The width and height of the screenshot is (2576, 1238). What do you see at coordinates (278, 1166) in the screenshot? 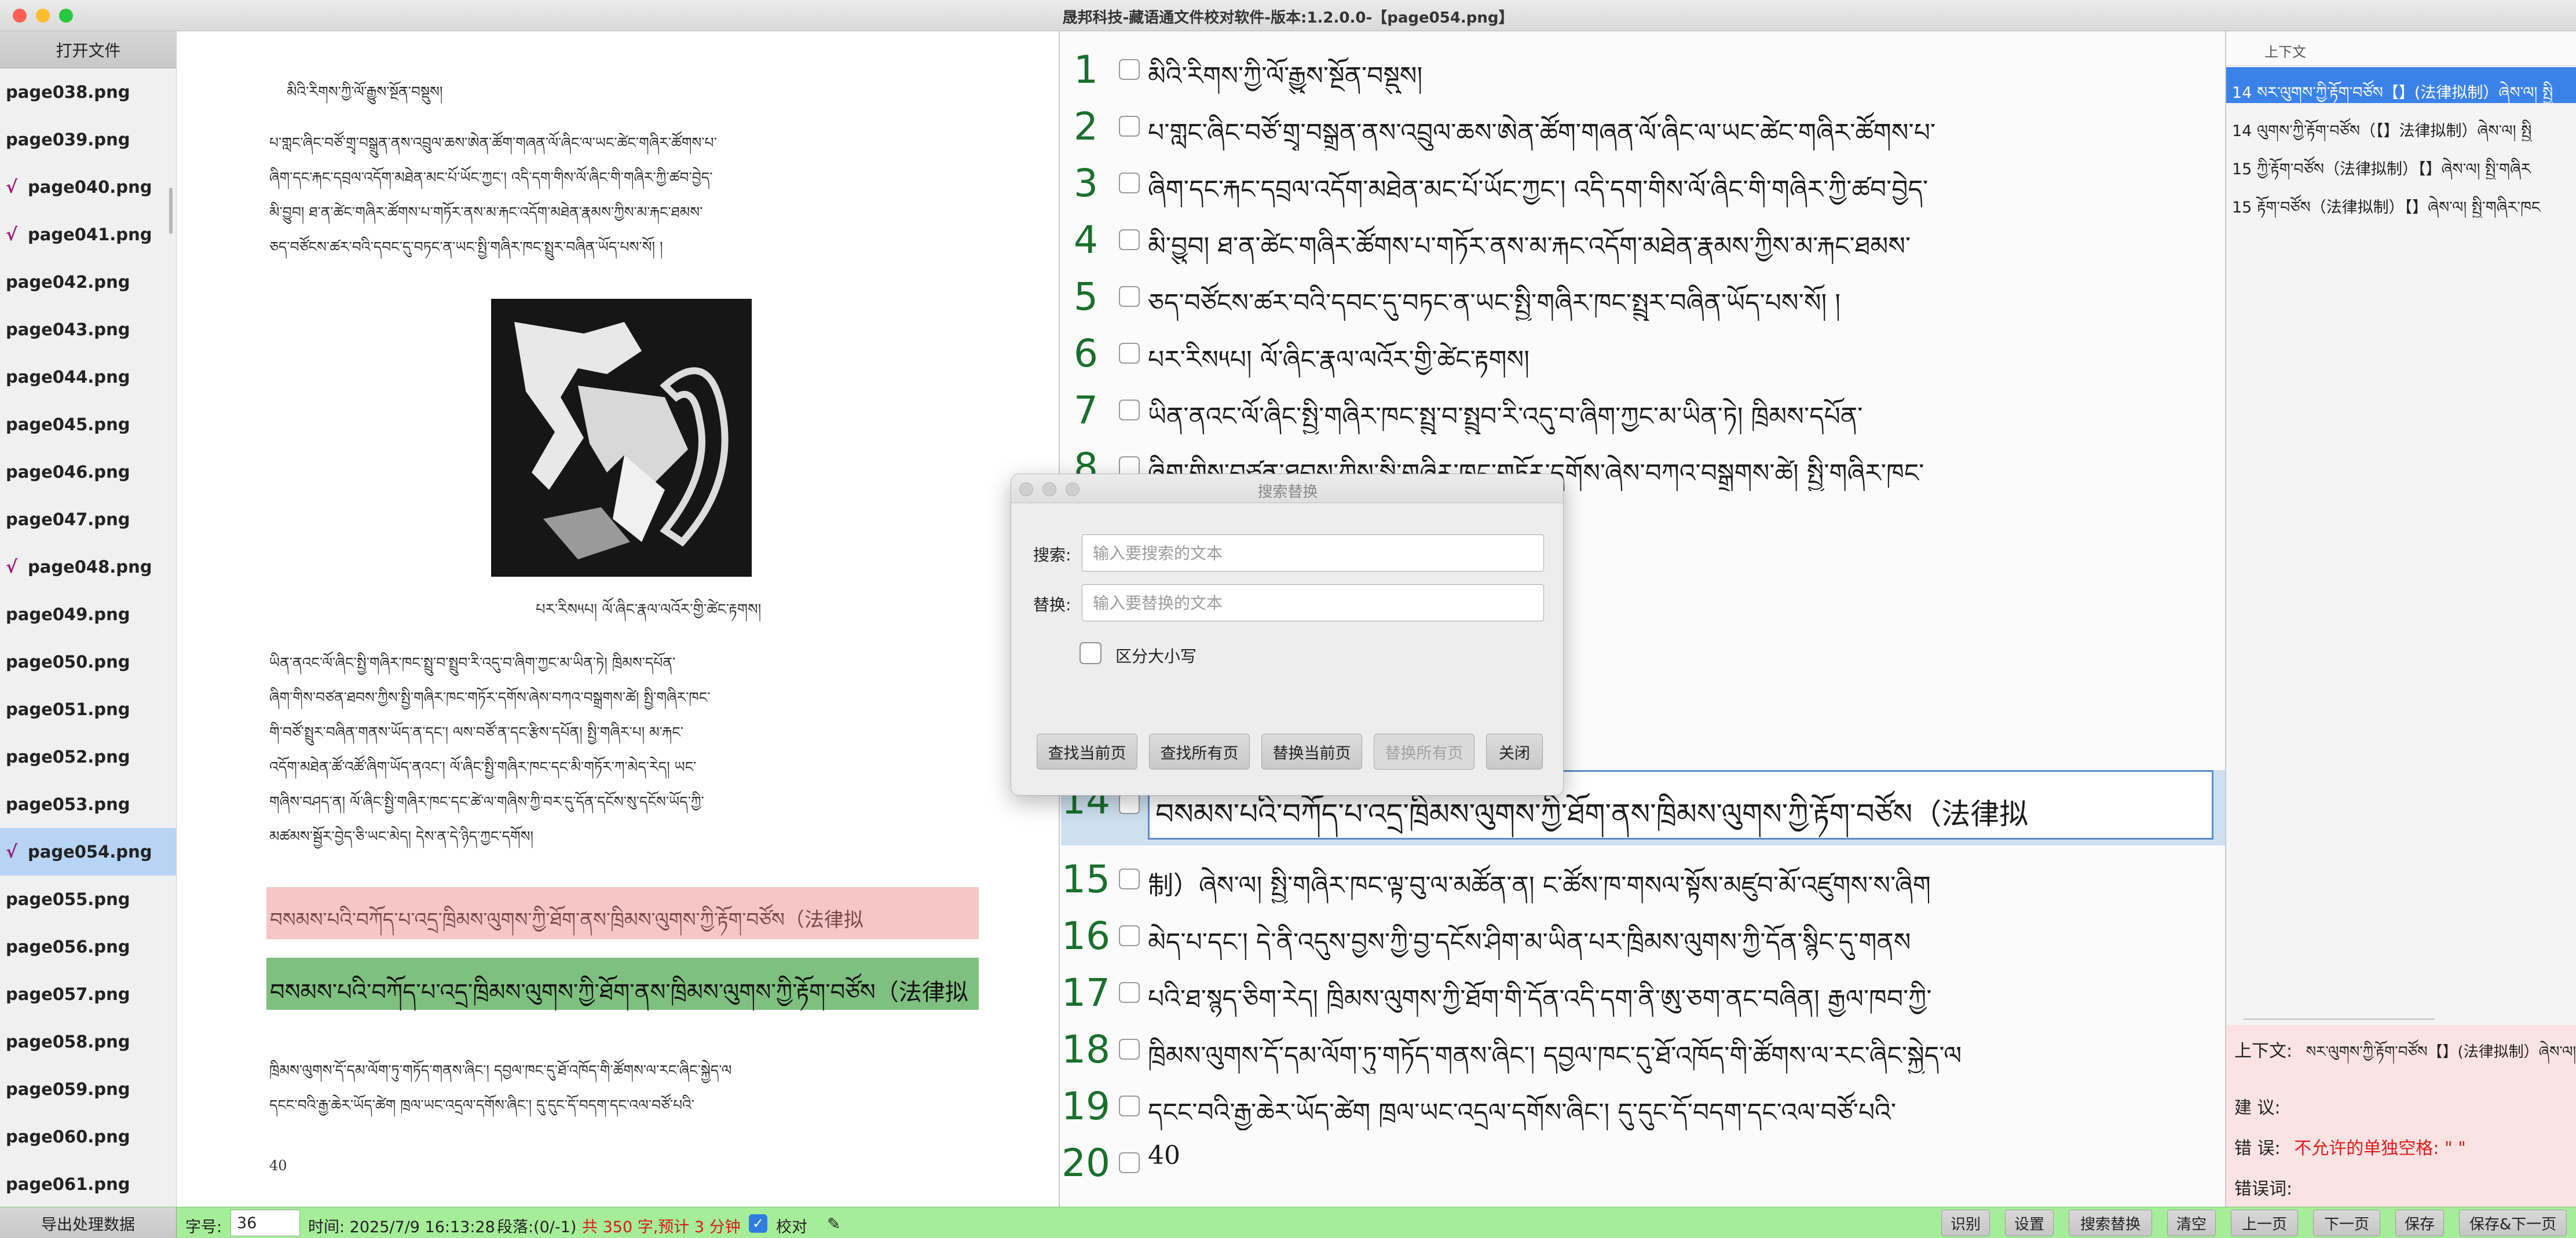
I see `image-page-number: 40` at bounding box center [278, 1166].